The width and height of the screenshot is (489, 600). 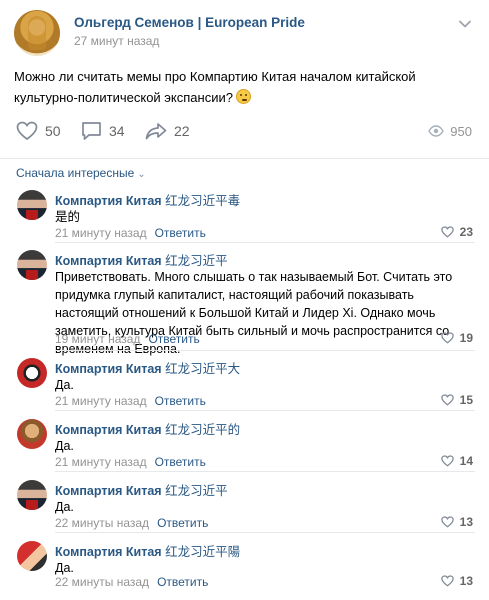 I want to click on post-actions: 50 34 22 950, so click(x=244, y=131).